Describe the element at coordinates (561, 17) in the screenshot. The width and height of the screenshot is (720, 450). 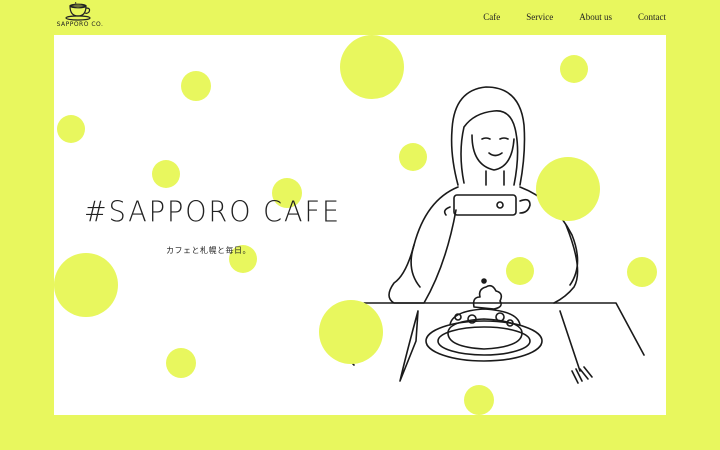
I see `main-nav: Cafe Service About us Contact` at that location.